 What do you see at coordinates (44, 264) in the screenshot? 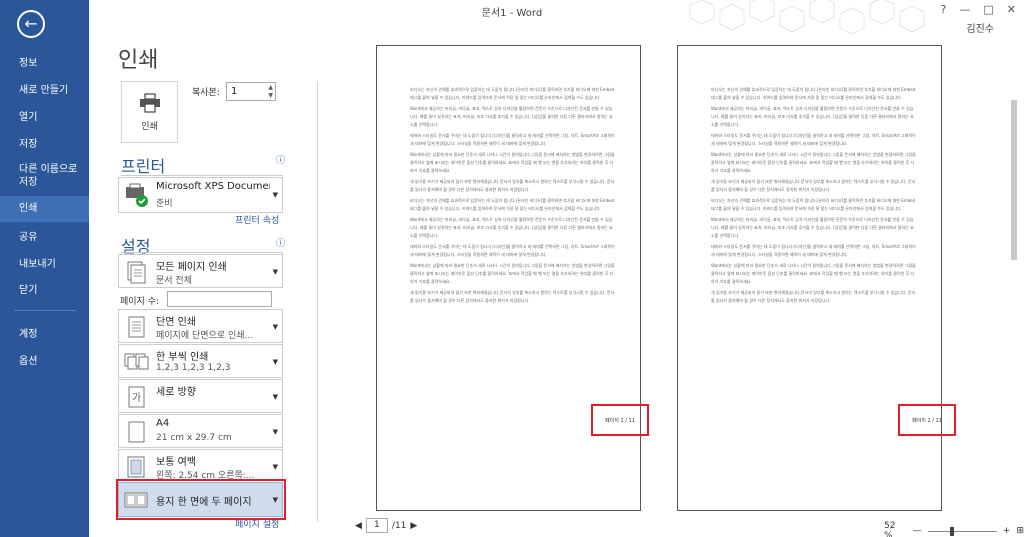
I see `nav-item-export: 내보내기` at bounding box center [44, 264].